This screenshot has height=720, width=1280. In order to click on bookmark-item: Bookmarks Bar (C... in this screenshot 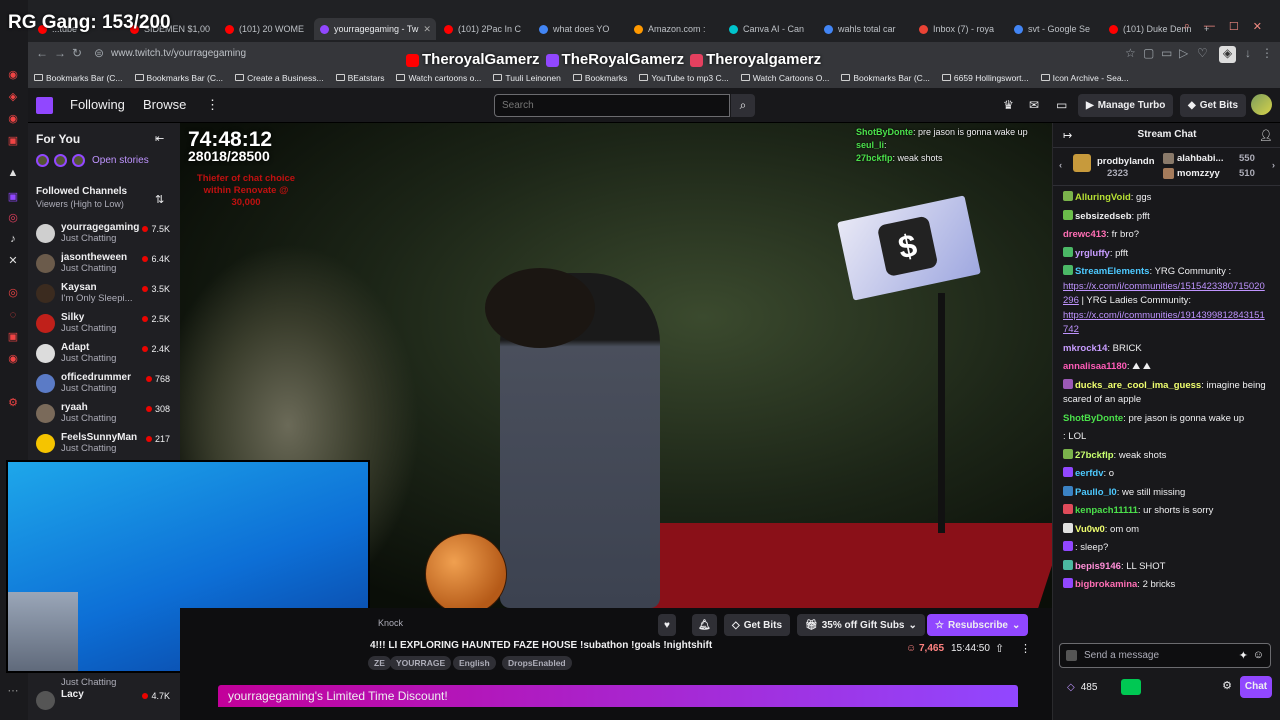, I will do `click(885, 78)`.